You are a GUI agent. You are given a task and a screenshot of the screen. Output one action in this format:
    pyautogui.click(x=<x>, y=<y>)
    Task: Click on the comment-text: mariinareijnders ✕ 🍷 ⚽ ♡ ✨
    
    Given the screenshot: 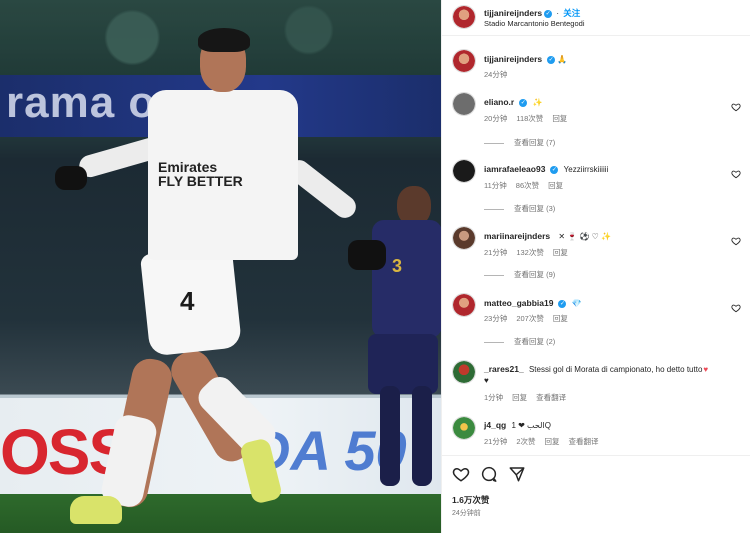 What is the action you would take?
    pyautogui.click(x=547, y=236)
    